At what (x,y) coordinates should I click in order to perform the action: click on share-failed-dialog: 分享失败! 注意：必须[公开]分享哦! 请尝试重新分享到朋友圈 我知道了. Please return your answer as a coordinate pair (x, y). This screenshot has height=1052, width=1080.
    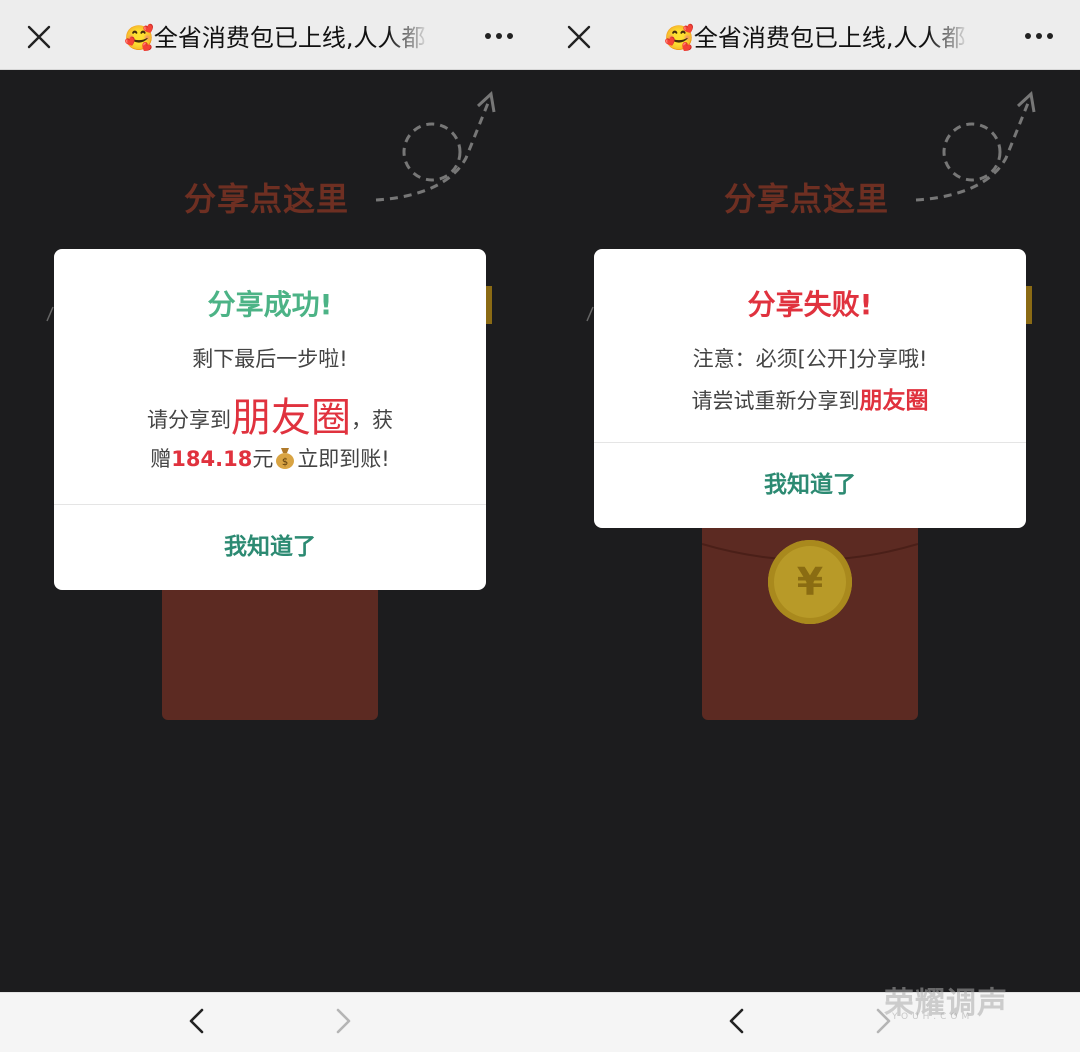
    Looking at the image, I should click on (810, 388).